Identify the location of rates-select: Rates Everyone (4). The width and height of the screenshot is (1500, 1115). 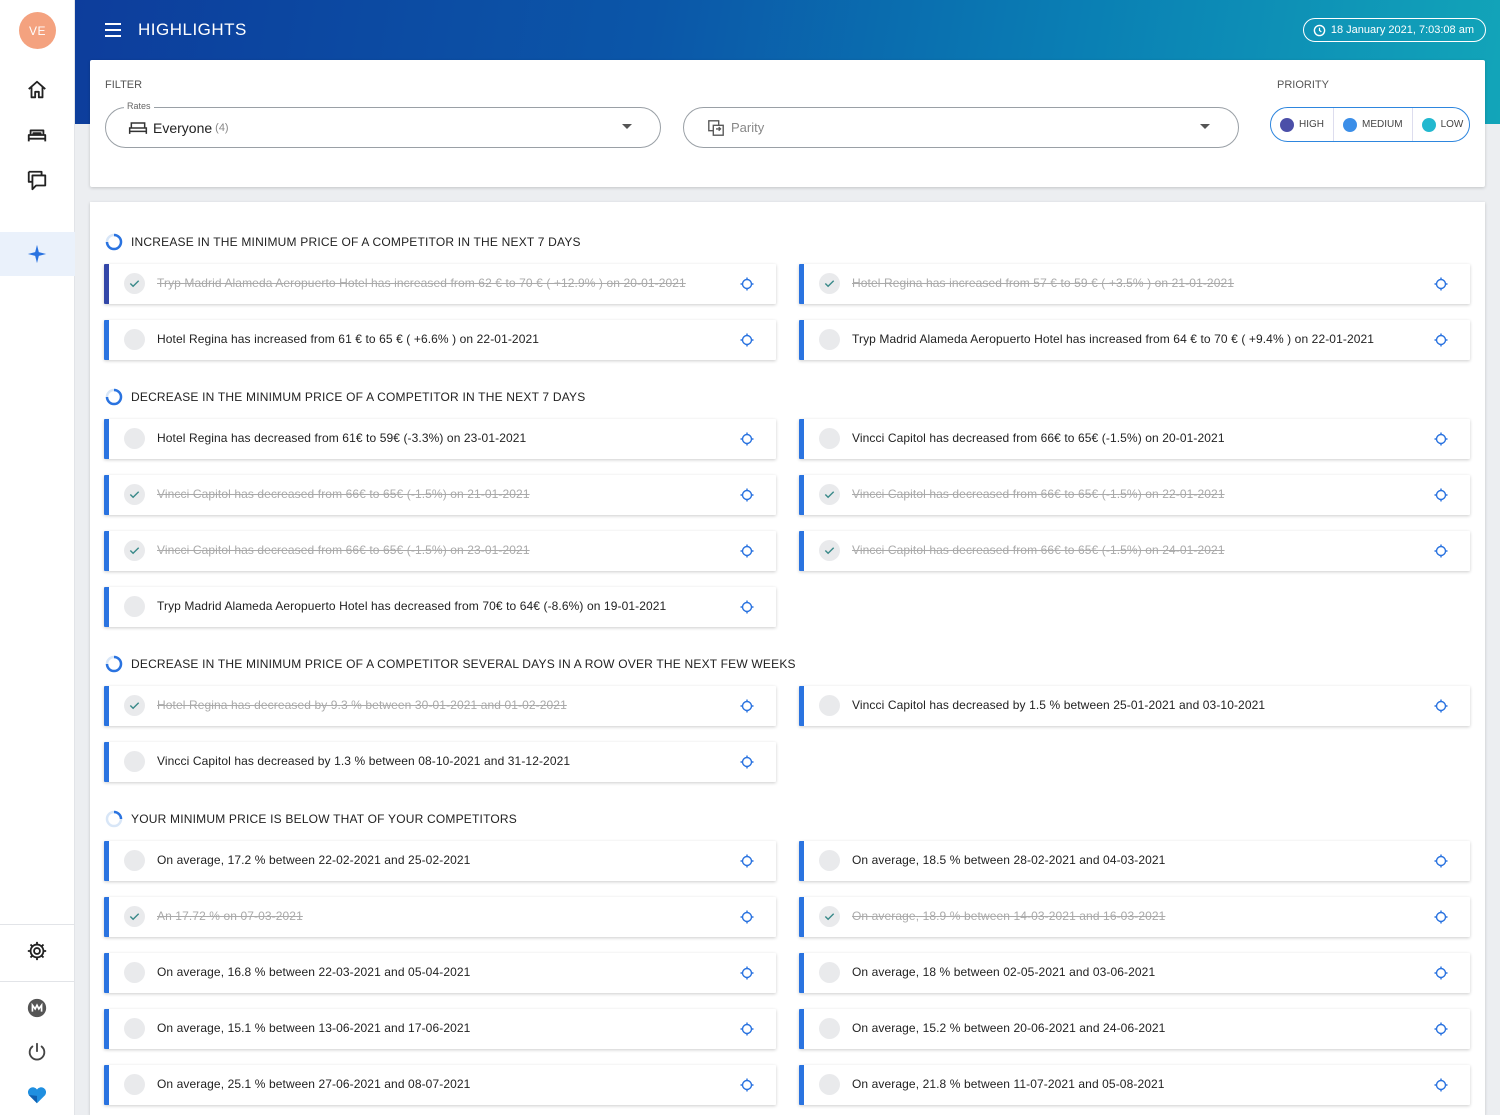
(383, 124).